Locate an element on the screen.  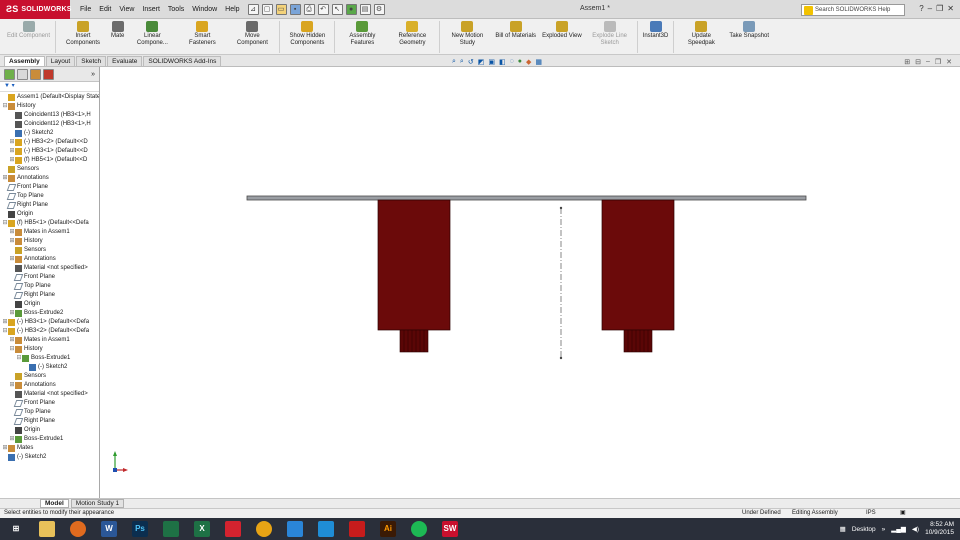
menu-file: File is located at coordinates (85, 9).